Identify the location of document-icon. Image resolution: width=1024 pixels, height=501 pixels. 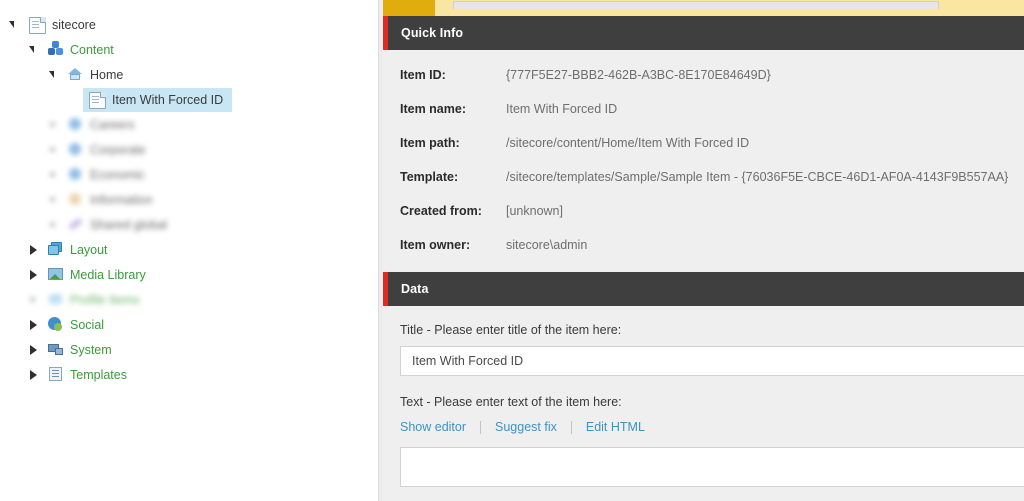
(97, 100).